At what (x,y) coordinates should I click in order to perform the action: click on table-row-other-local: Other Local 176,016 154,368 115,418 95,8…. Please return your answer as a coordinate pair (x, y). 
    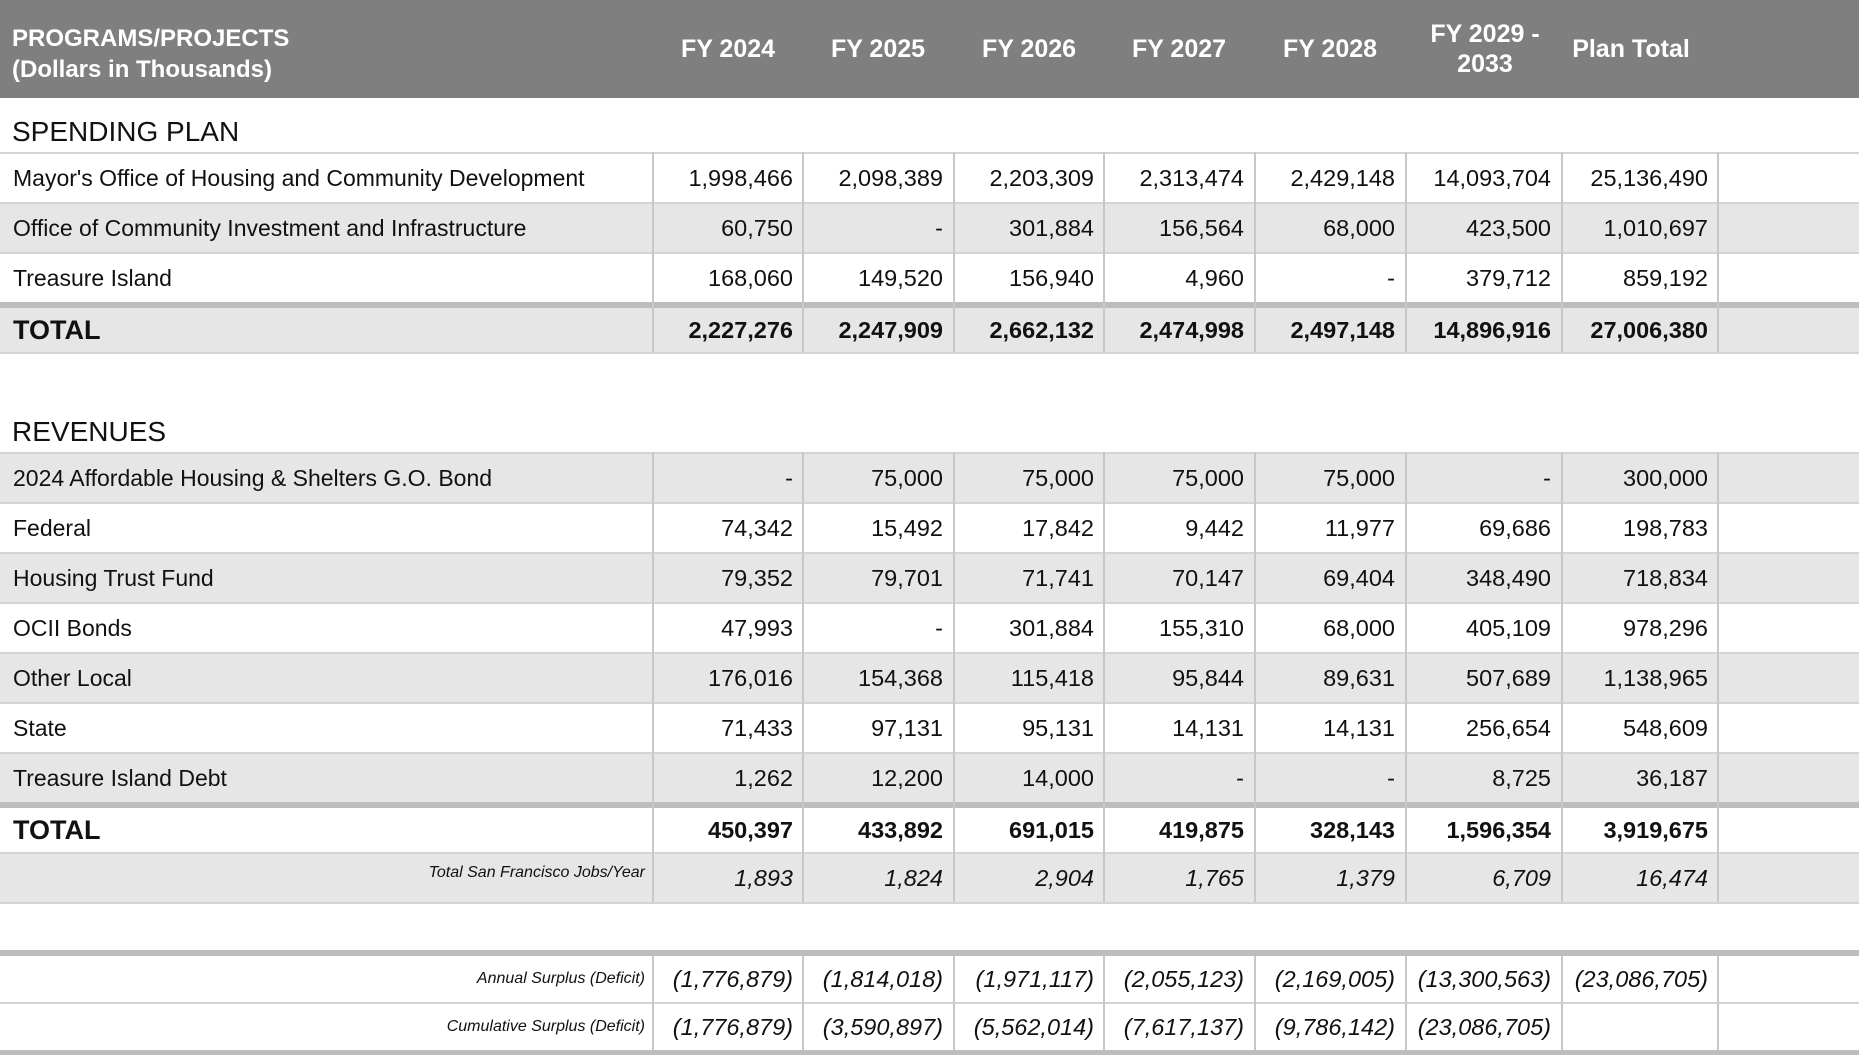
    Looking at the image, I should click on (929, 678).